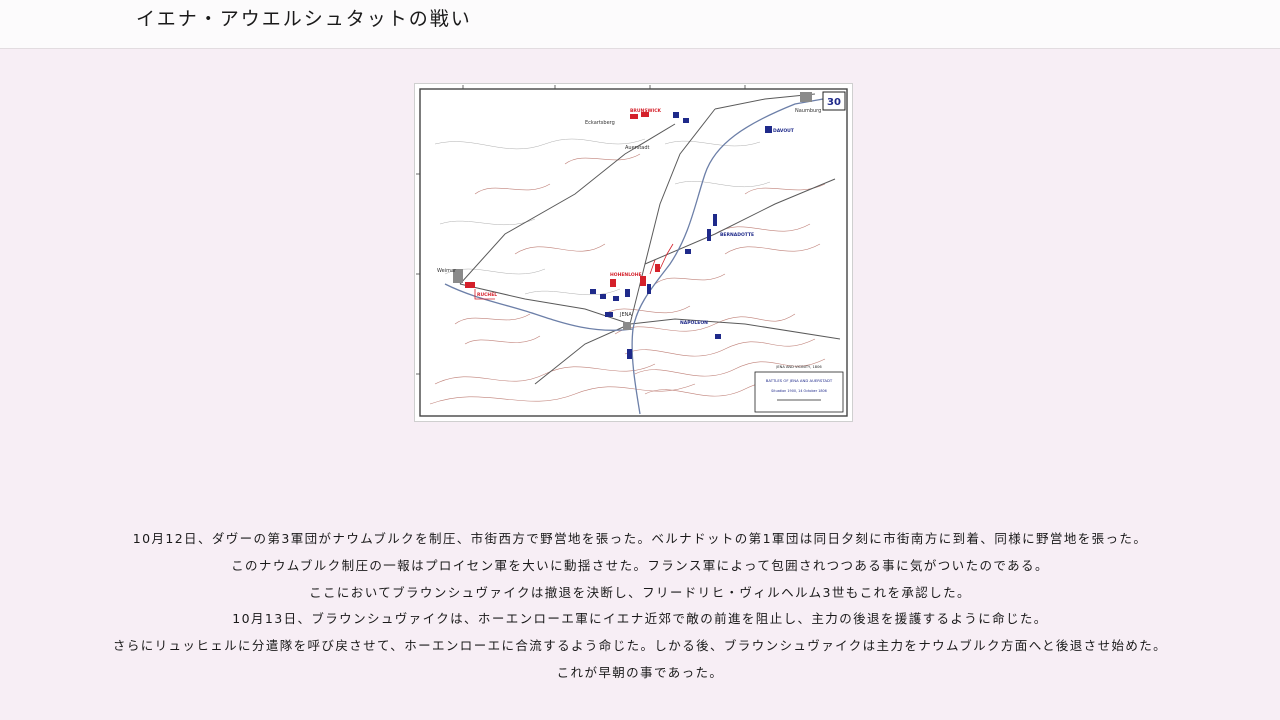 The height and width of the screenshot is (720, 1280). Describe the element at coordinates (447, 271) in the screenshot. I see `map-label-weimar: Weimar` at that location.